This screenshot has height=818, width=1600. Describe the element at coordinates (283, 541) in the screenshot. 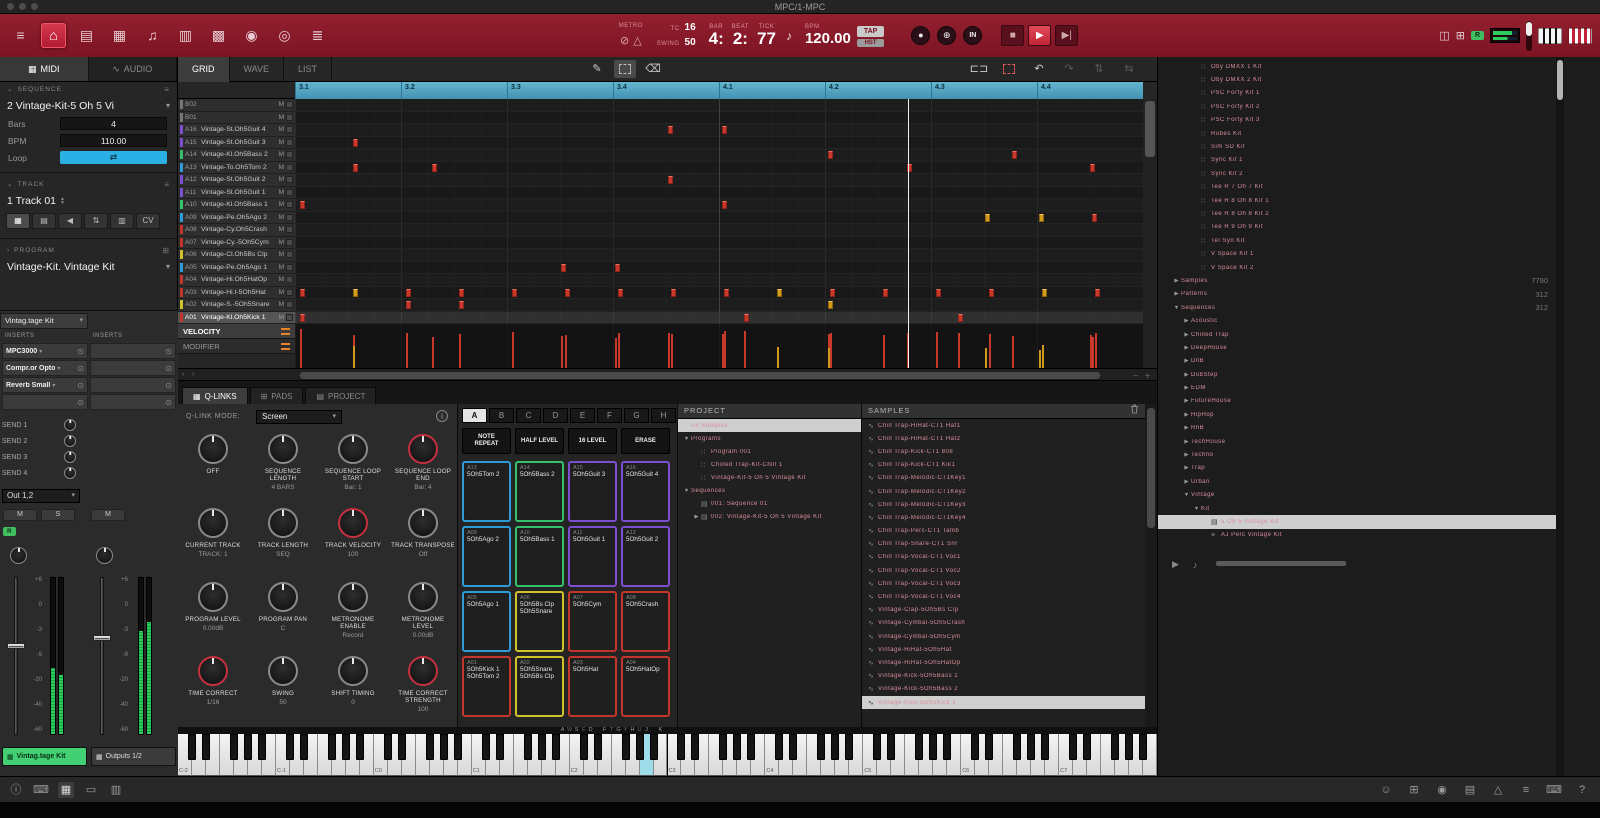

I see `qlink-cell: TRACK LENGTH SEQ` at that location.